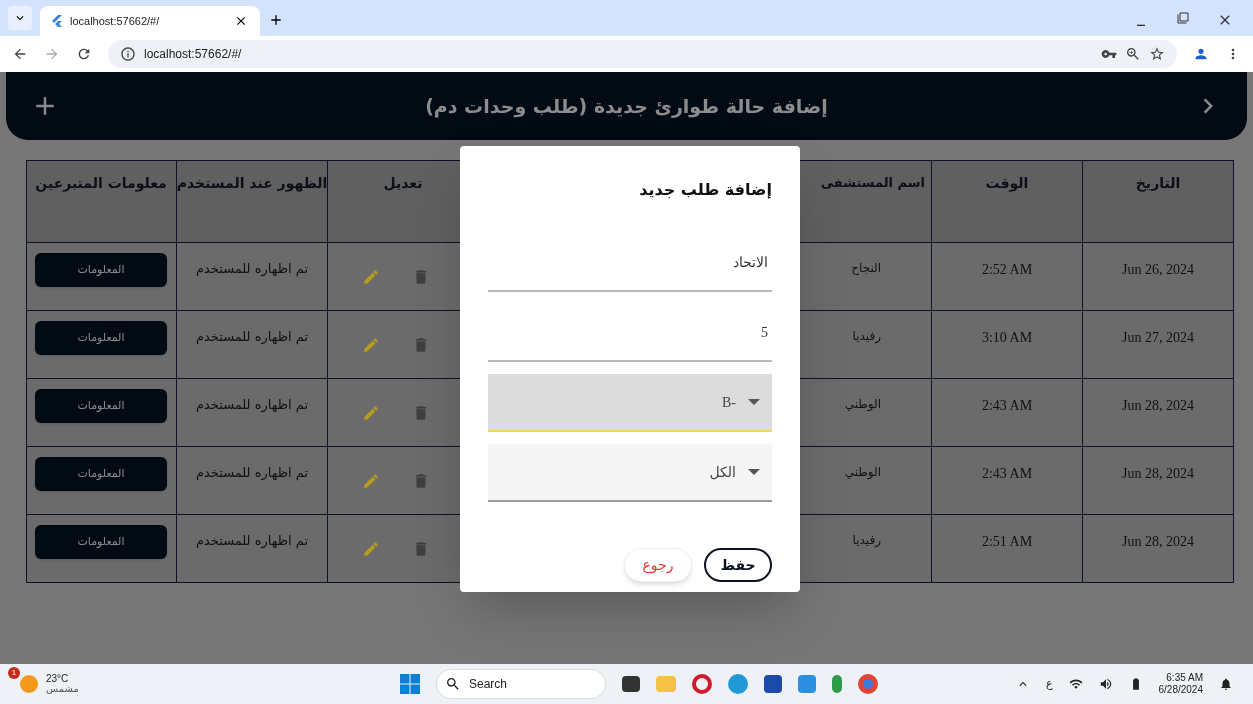 The image size is (1253, 704). Describe the element at coordinates (630, 263) in the screenshot. I see `input-field: الاتحاد` at that location.